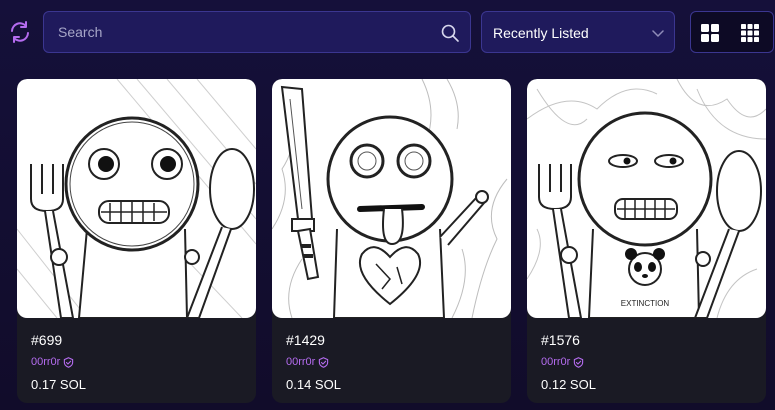 This screenshot has width=775, height=410. Describe the element at coordinates (560, 340) in the screenshot. I see `nft-title: #1576` at that location.